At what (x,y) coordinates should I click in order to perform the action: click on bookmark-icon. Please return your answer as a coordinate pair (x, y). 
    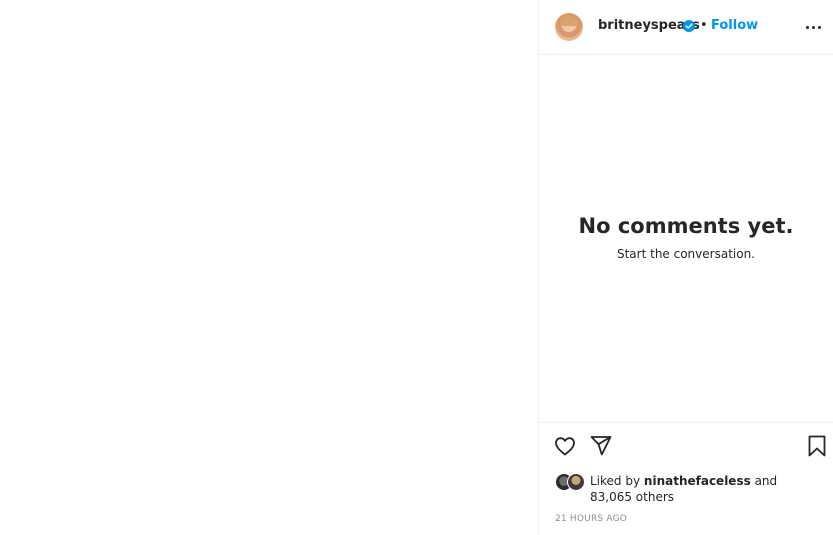
    Looking at the image, I should click on (817, 446).